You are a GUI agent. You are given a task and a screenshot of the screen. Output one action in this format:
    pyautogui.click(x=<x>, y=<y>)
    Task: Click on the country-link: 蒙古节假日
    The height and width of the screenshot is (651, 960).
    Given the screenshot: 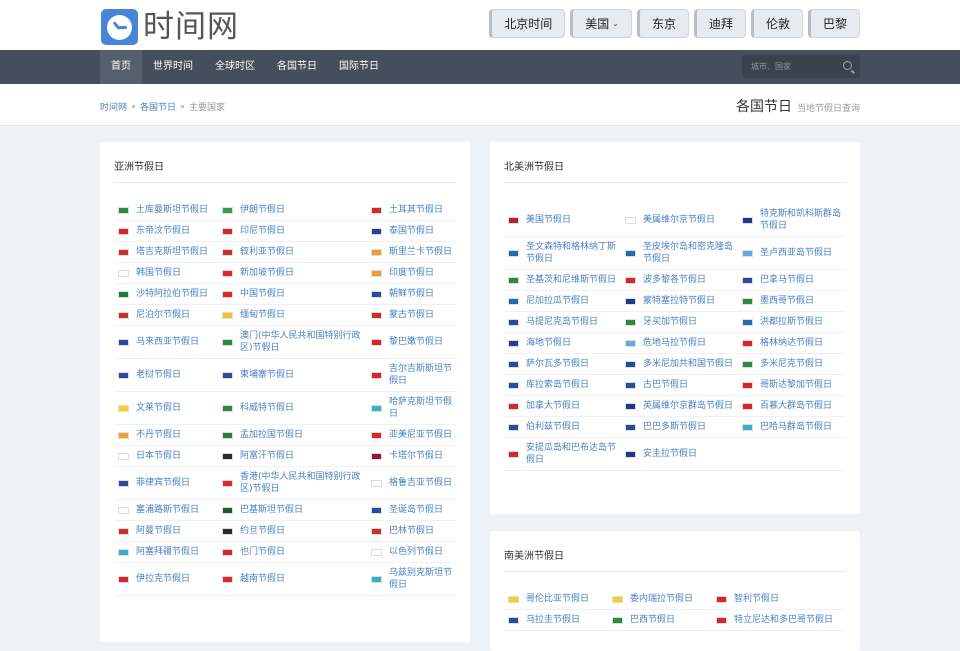 What is the action you would take?
    pyautogui.click(x=411, y=315)
    